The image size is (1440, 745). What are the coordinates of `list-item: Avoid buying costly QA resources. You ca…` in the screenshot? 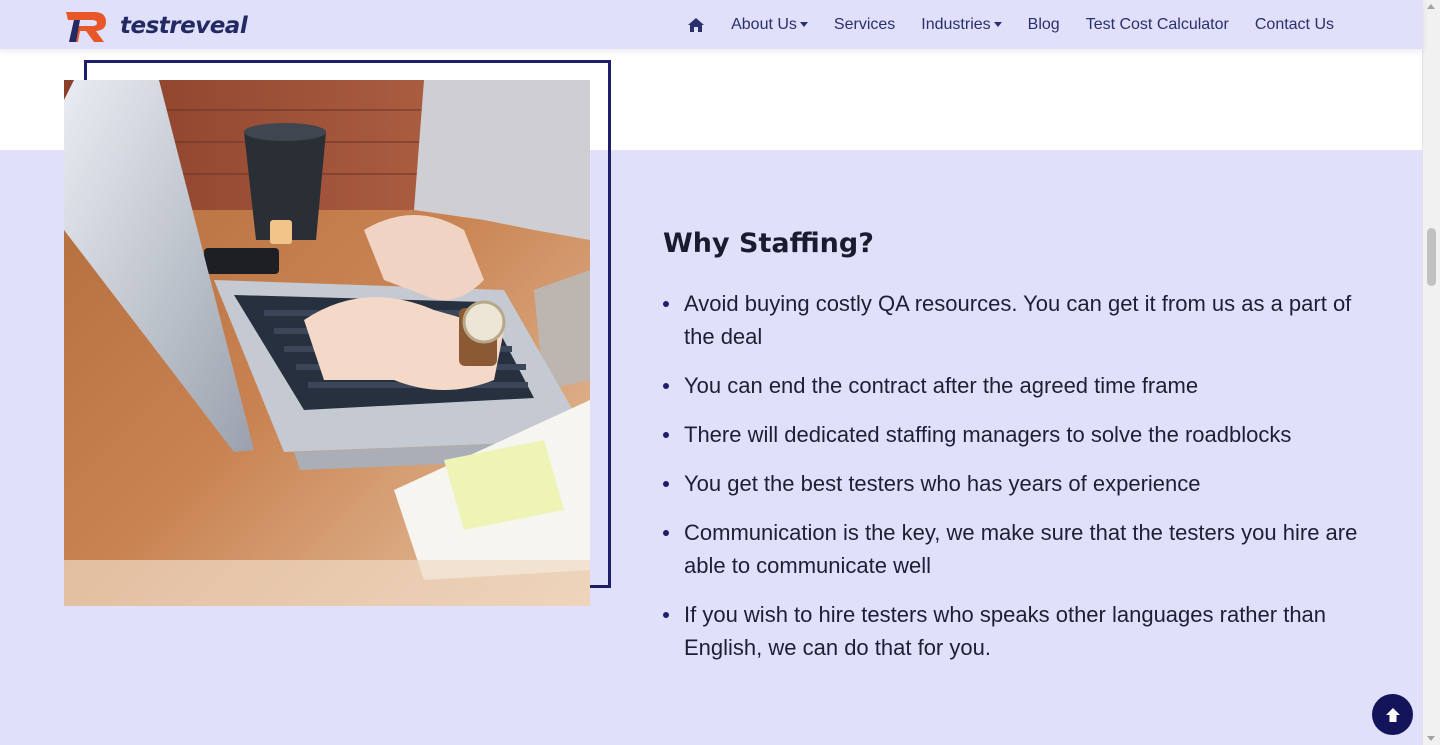 It's located at (1018, 320).